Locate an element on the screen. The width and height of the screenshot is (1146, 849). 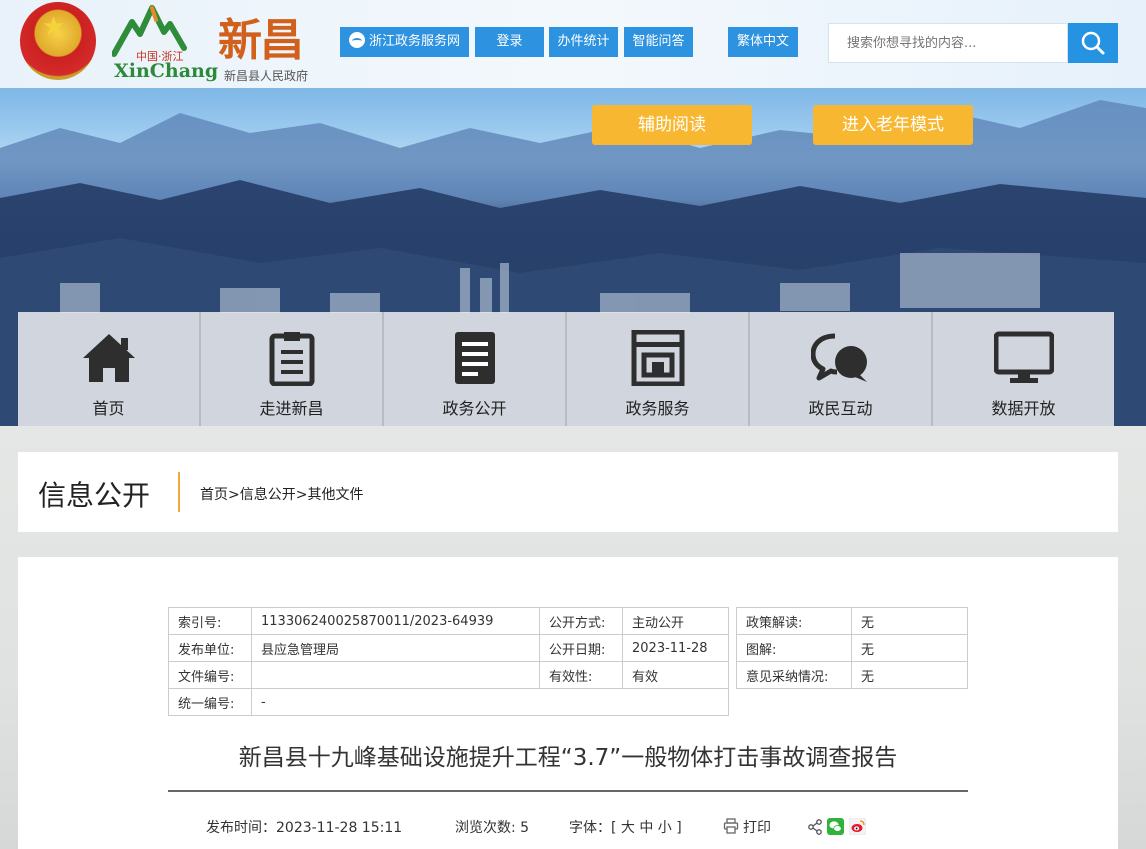
meta-label: 发布单位: is located at coordinates (210, 648).